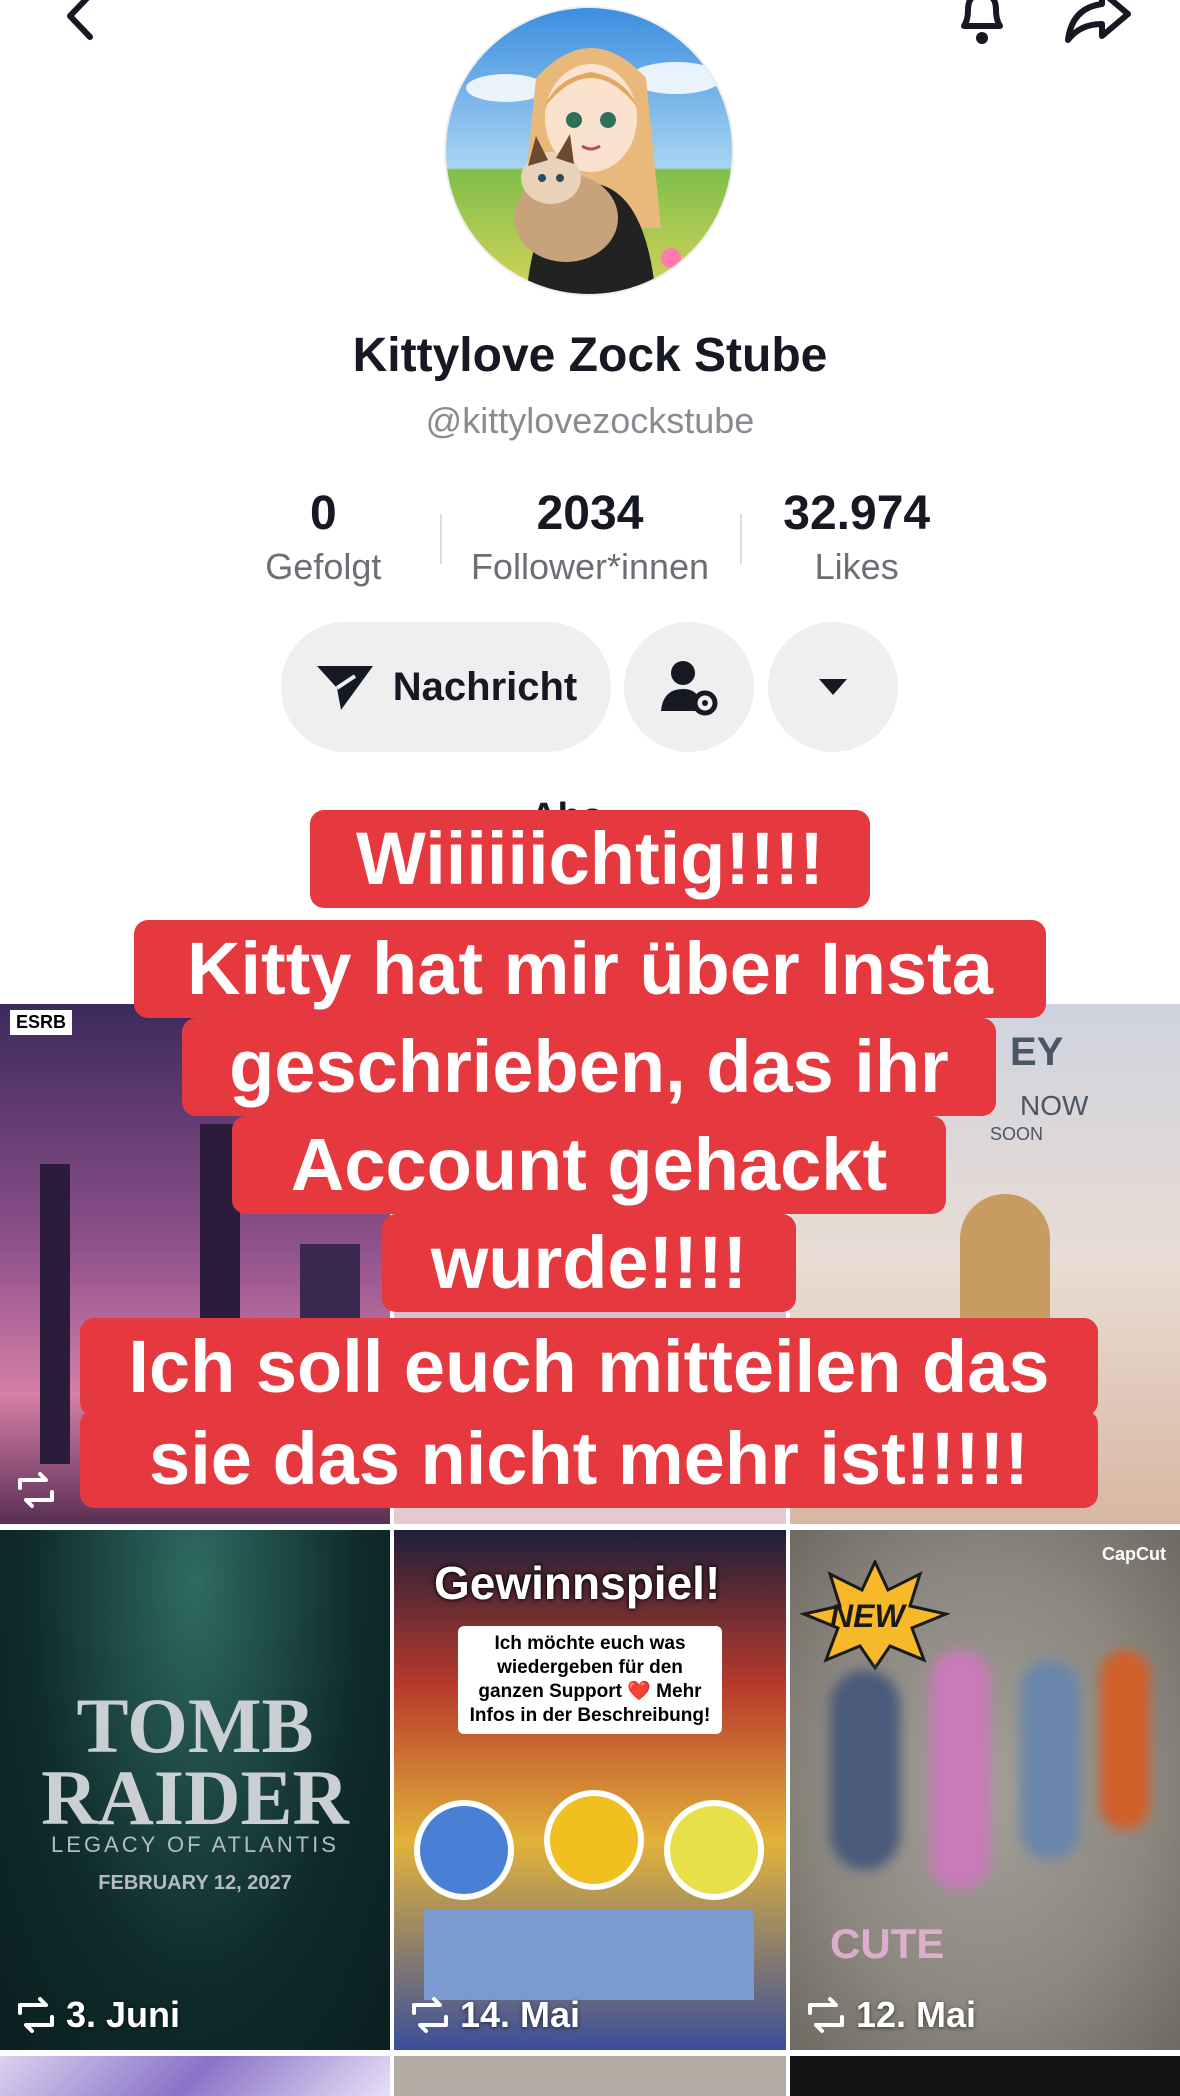 The width and height of the screenshot is (1180, 2096). What do you see at coordinates (590, 513) in the screenshot?
I see `stat-followers-value: 2034` at bounding box center [590, 513].